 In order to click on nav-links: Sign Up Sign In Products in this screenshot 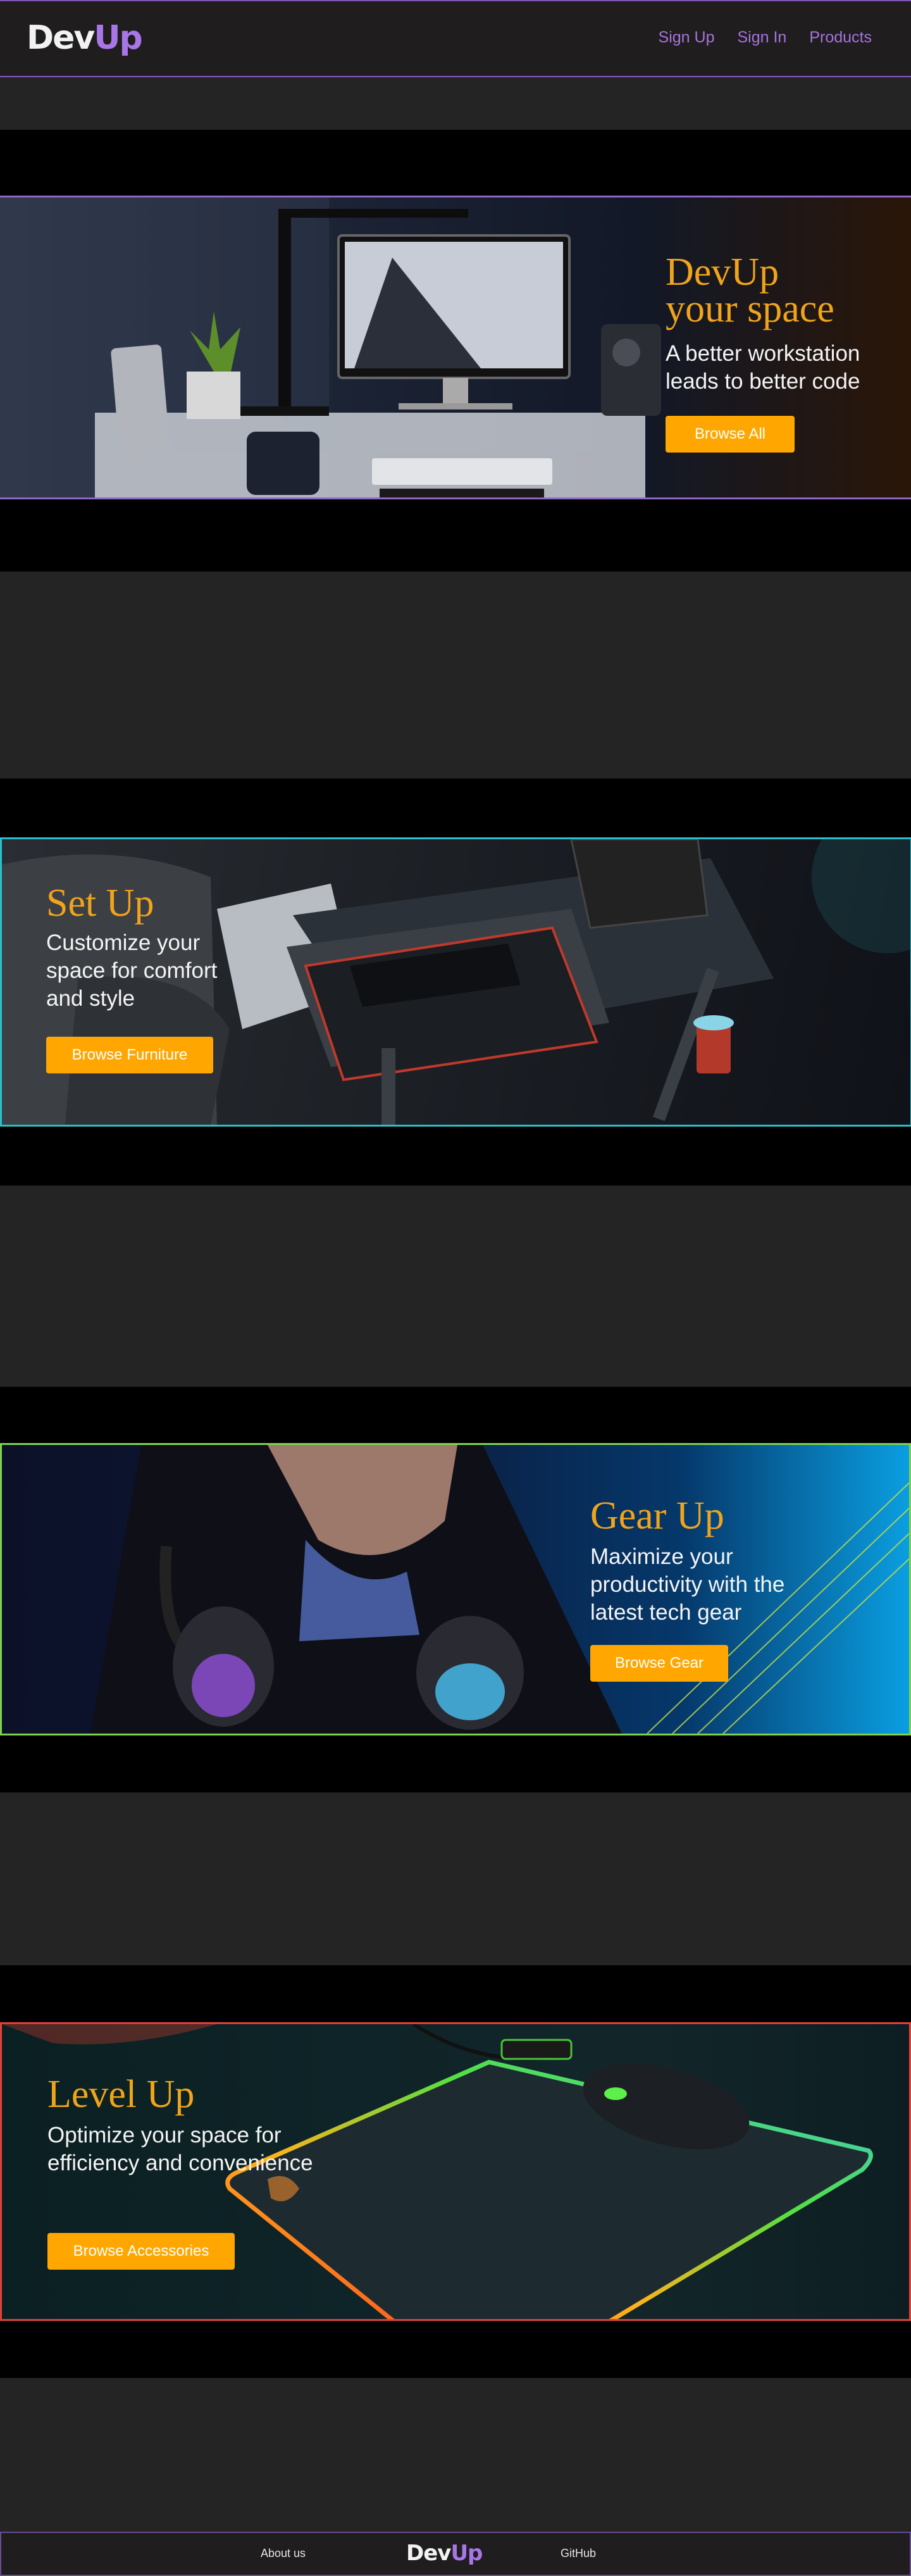, I will do `click(765, 37)`.